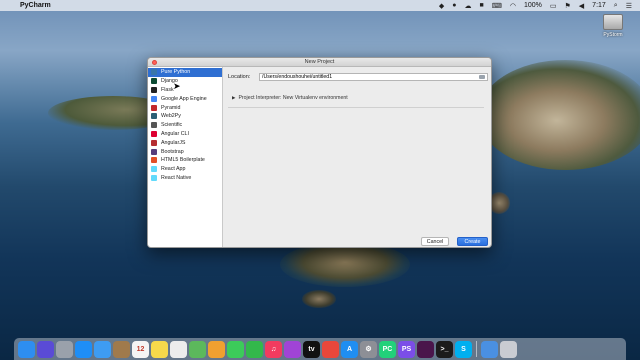 This screenshot has height=360, width=640. What do you see at coordinates (154, 81) in the screenshot?
I see `django-icon` at bounding box center [154, 81].